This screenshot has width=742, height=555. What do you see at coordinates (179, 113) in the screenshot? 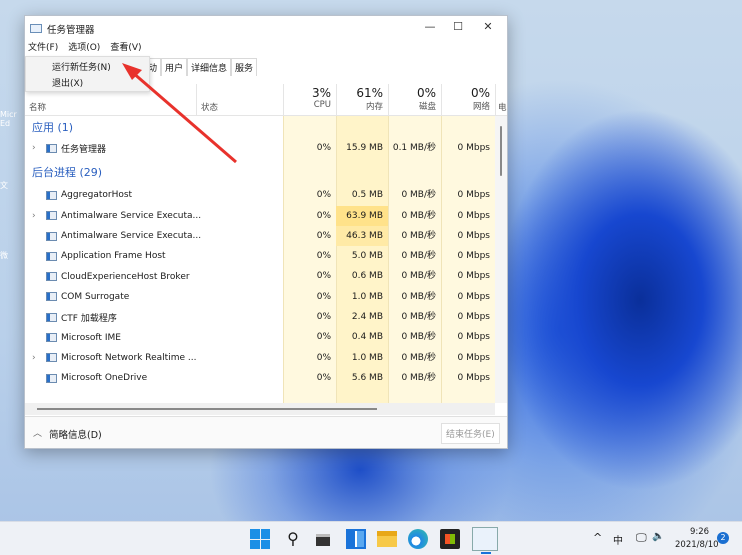
I see `annotation-arrow` at bounding box center [179, 113].